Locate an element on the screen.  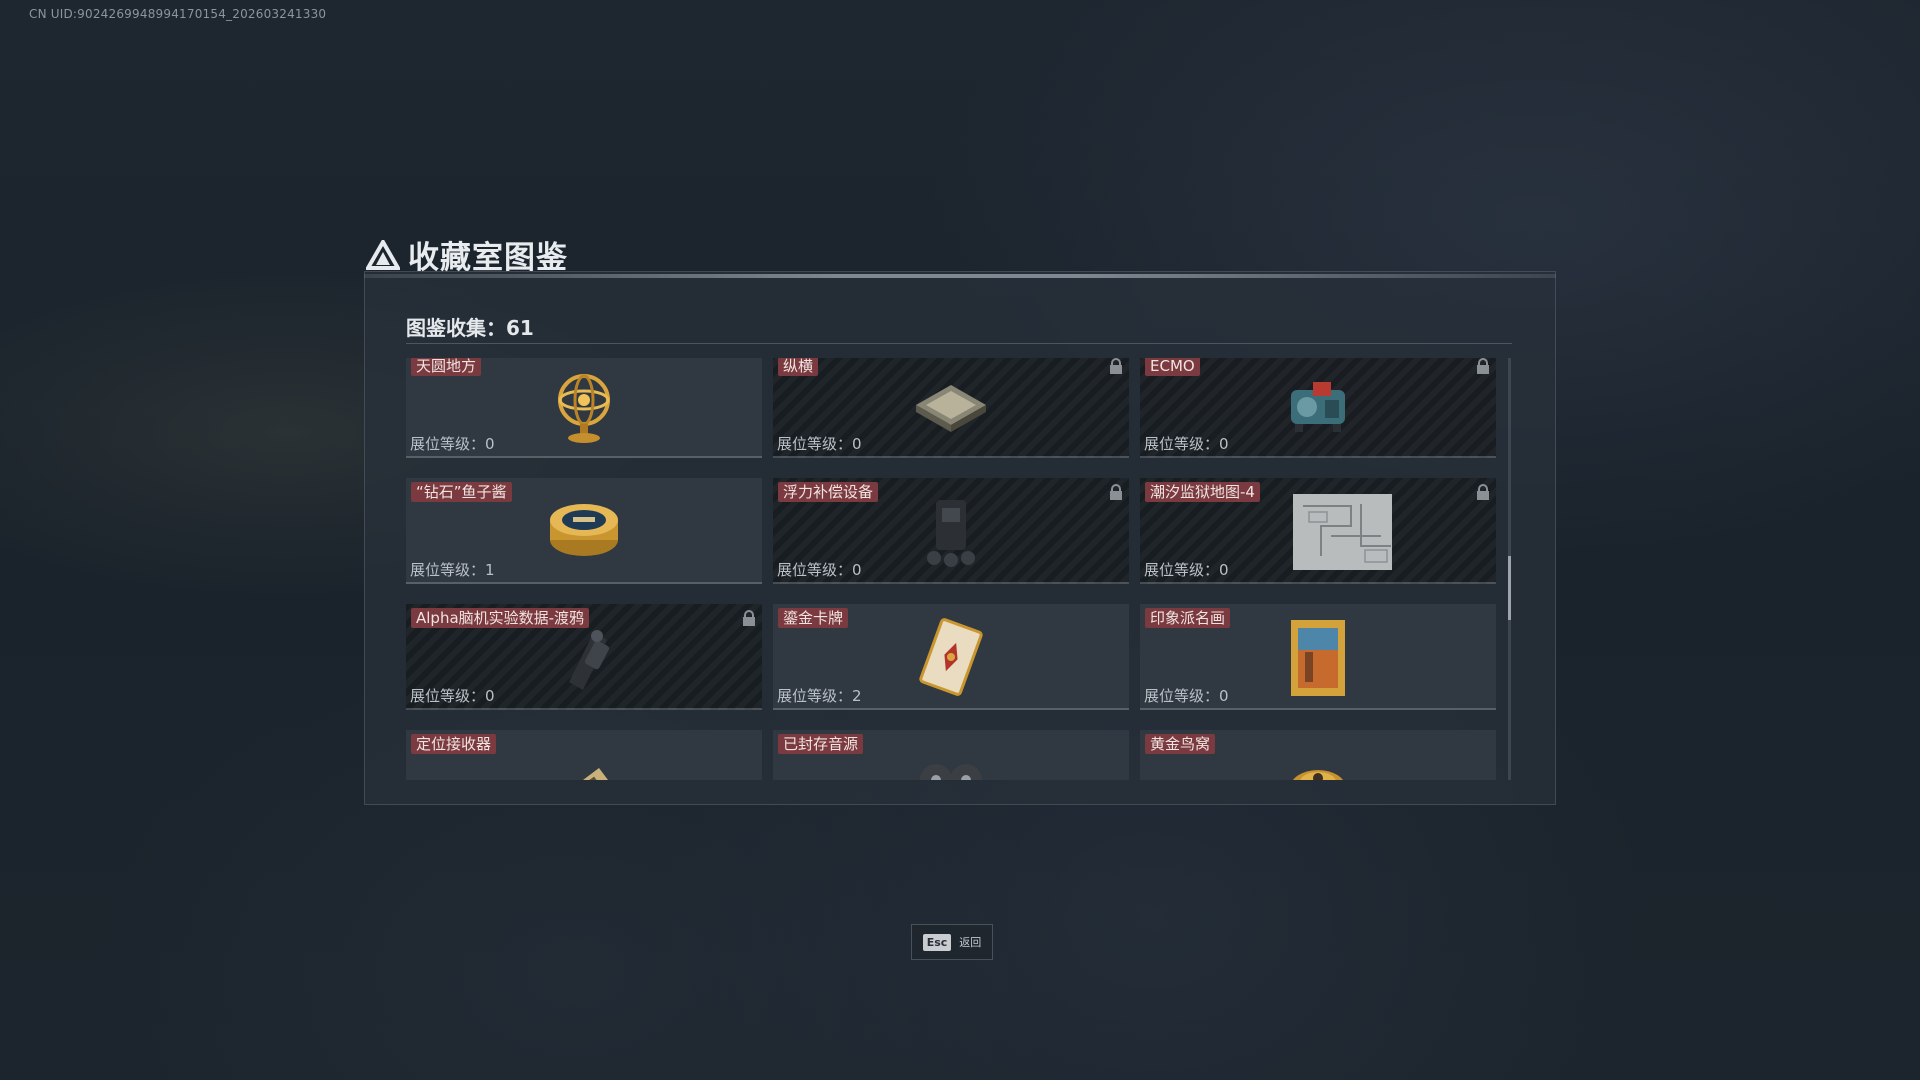
triangle-logo-icon is located at coordinates (383, 254).